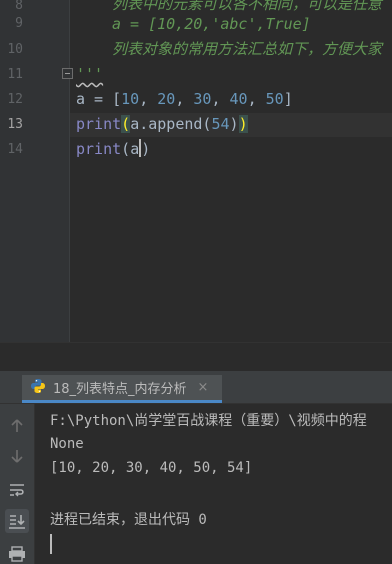 This screenshot has width=392, height=564. Describe the element at coordinates (243, 124) in the screenshot. I see `paren-close-matched: )` at that location.